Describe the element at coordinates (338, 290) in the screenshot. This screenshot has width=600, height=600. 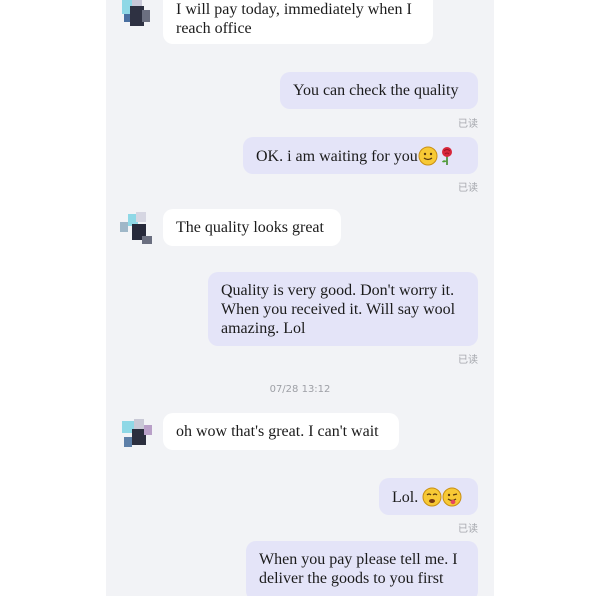
I see `message-text: Quality is very good. Don't worry it.` at that location.